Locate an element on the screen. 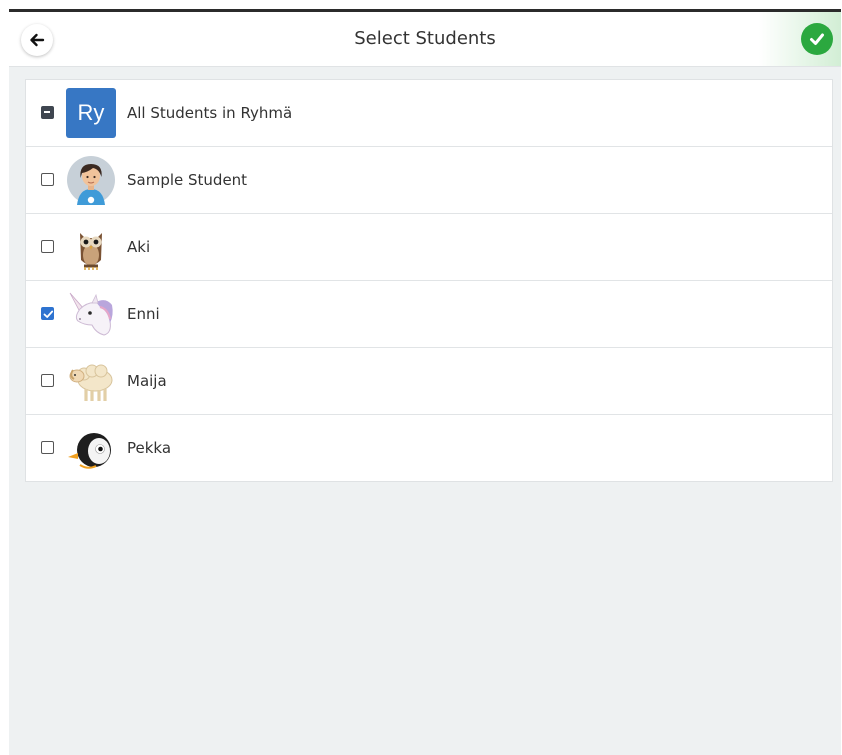 The image size is (842, 755). group-checkbox is located at coordinates (47, 112).